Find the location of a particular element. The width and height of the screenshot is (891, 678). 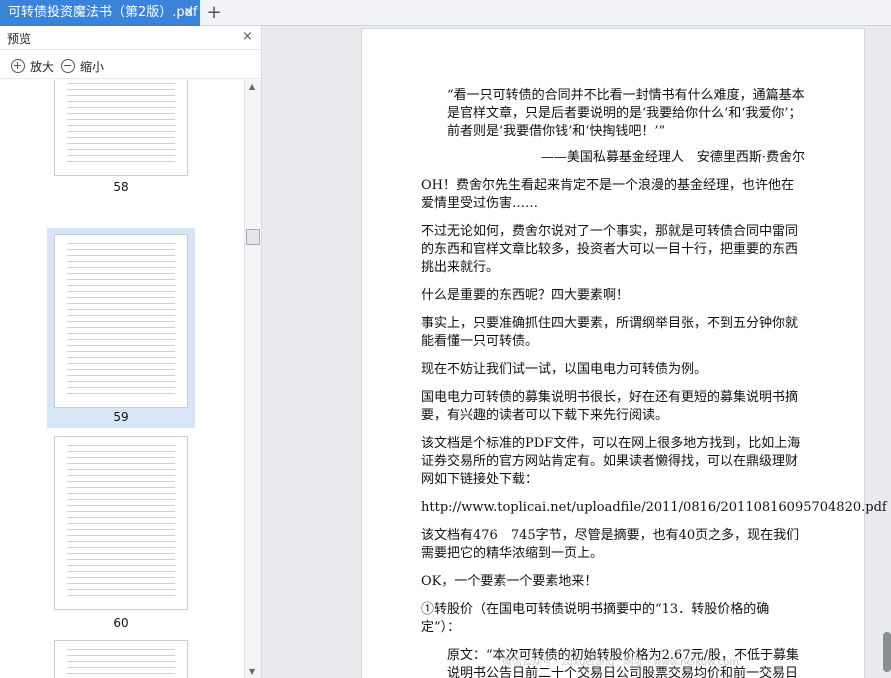

body-paragraph: 现在不妨让我们试一试，以国电电力可转债为例。 is located at coordinates (564, 369).